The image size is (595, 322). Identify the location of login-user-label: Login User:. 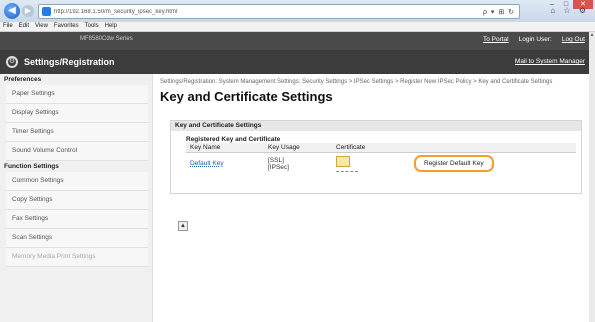
(535, 39).